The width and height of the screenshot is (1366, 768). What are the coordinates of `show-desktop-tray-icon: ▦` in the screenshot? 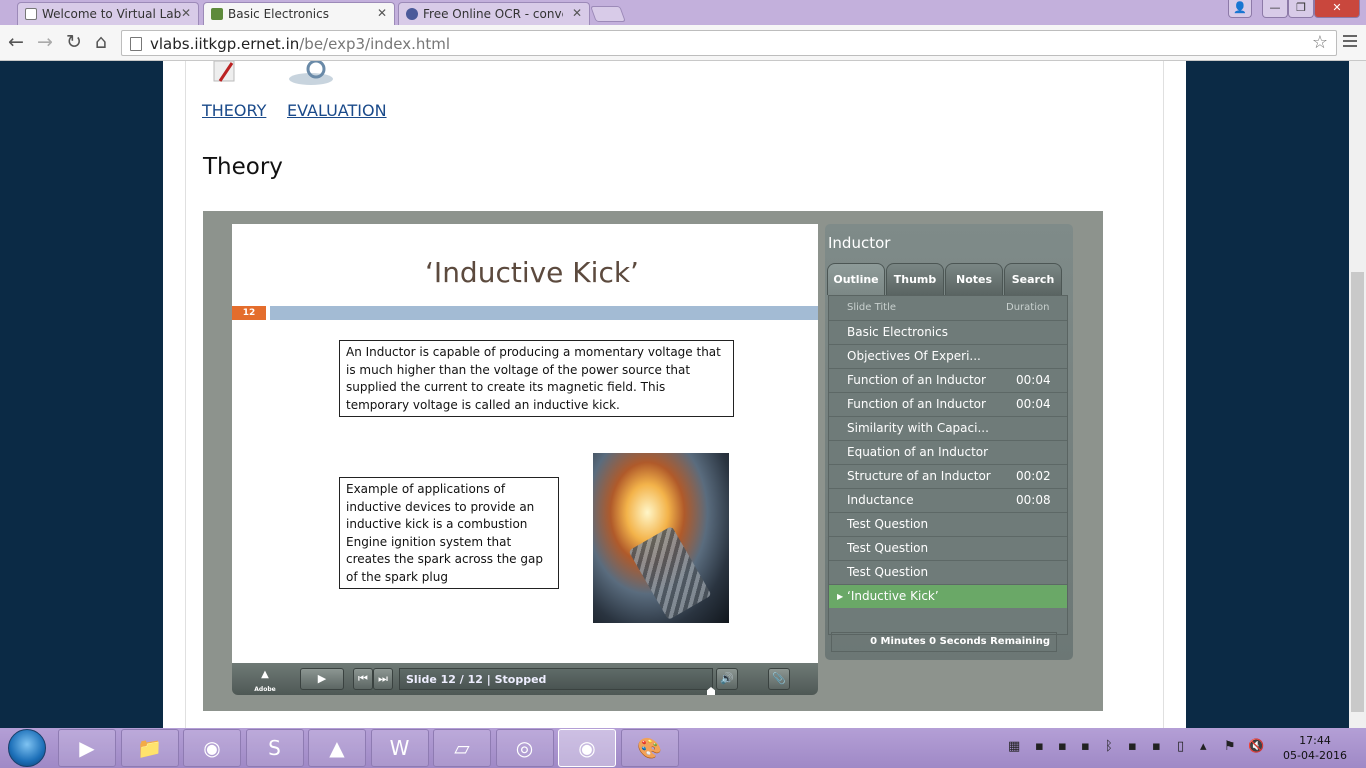 It's located at (1014, 746).